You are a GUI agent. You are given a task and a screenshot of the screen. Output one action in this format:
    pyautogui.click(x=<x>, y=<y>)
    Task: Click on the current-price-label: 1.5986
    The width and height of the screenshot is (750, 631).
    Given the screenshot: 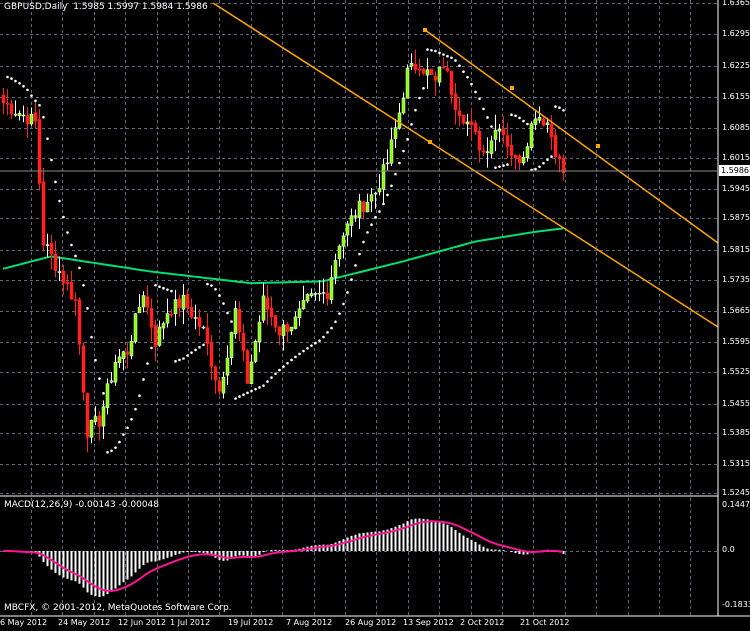 What is the action you would take?
    pyautogui.click(x=734, y=170)
    